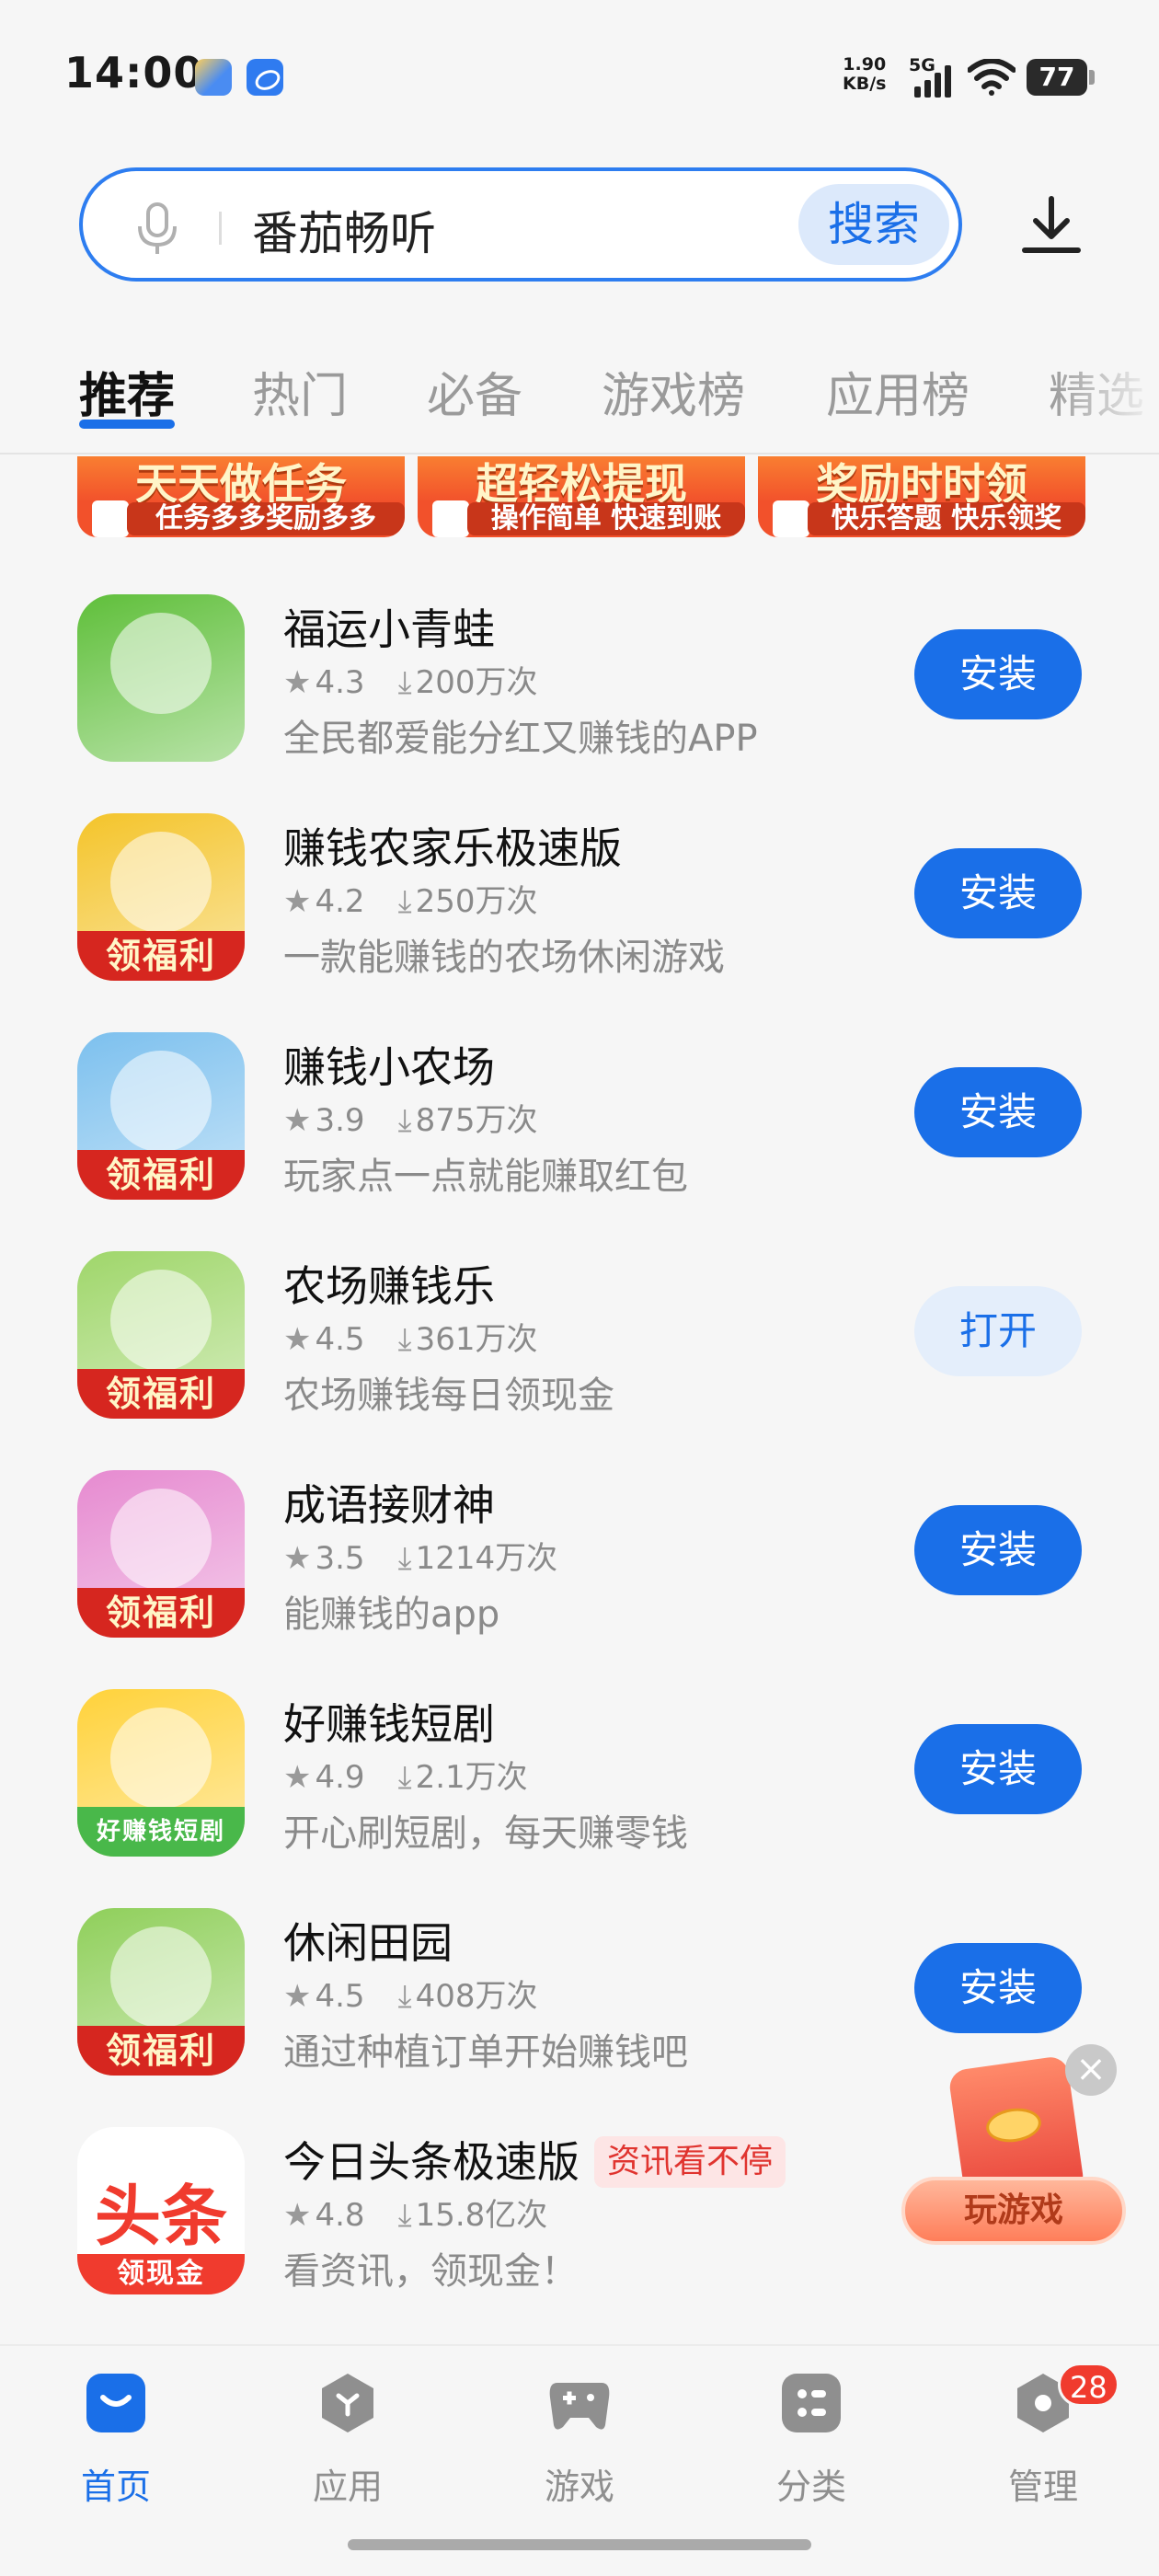 This screenshot has height=2576, width=1159. Describe the element at coordinates (389, 1067) in the screenshot. I see `app-name-text: 赚钱小农场` at that location.